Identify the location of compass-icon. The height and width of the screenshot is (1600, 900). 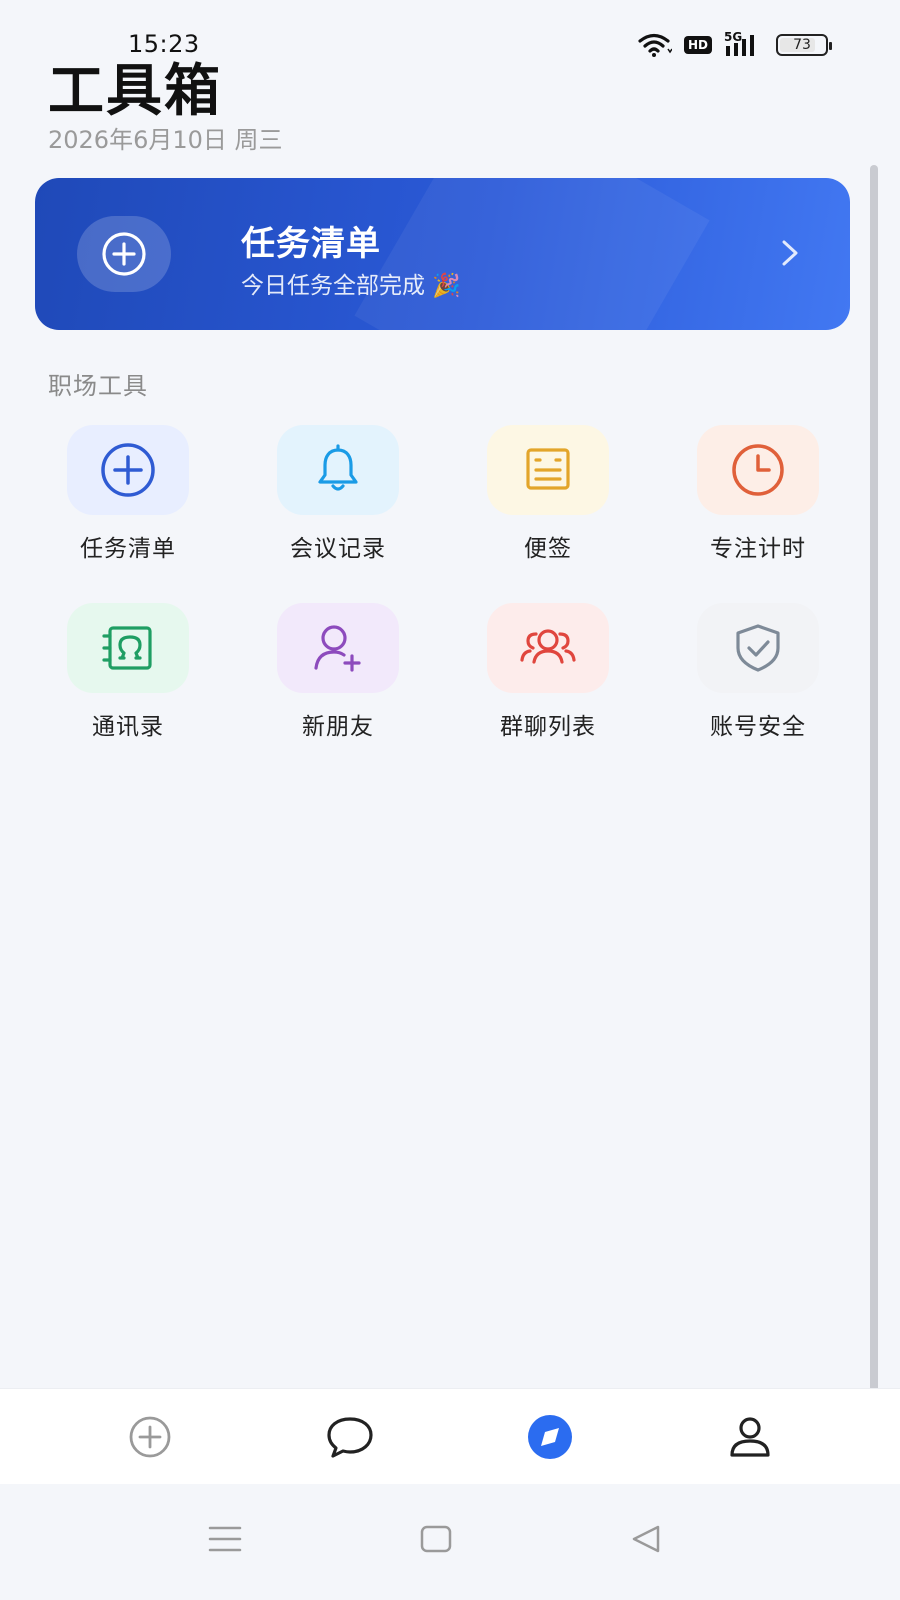
(550, 1436).